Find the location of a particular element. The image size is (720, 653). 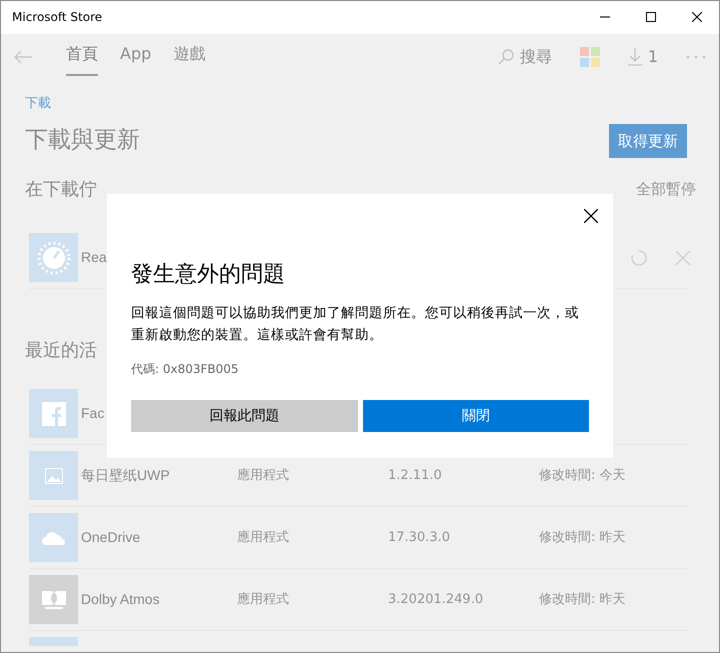

account-button is located at coordinates (590, 57).